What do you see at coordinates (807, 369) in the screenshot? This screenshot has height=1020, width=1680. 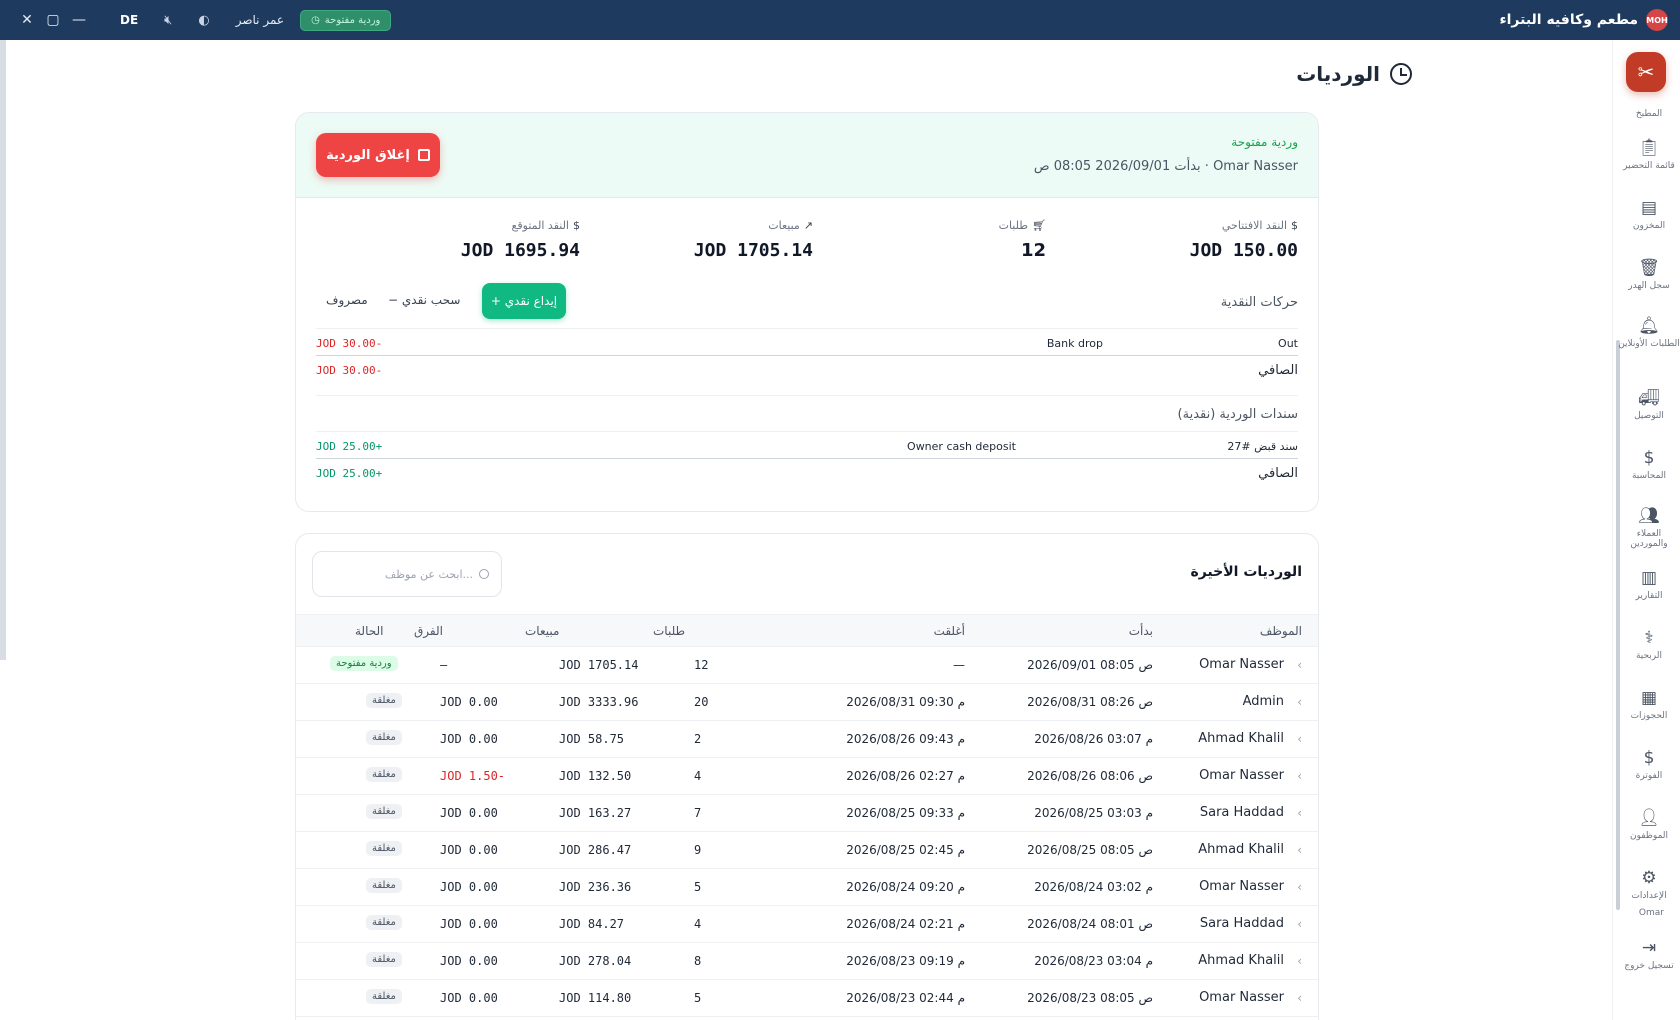 I see `movements-net-row: الصافي JOD 30.00-` at bounding box center [807, 369].